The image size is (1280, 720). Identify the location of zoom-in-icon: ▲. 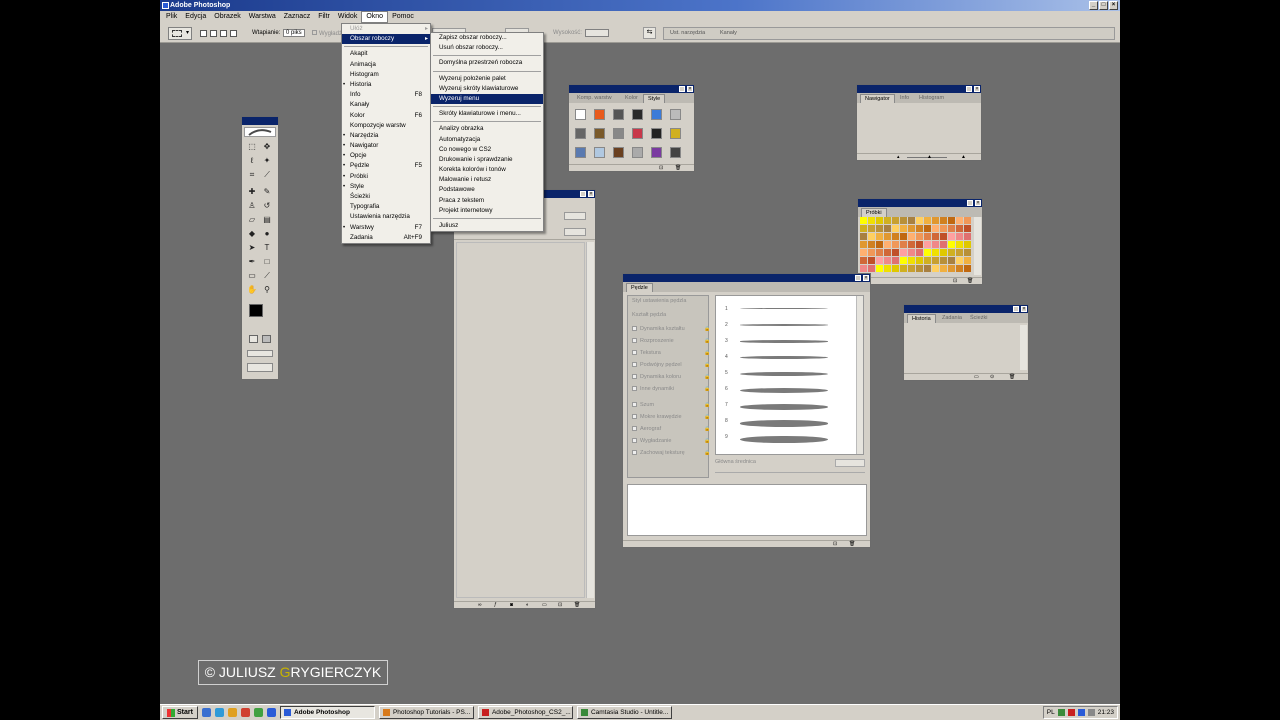
(963, 157).